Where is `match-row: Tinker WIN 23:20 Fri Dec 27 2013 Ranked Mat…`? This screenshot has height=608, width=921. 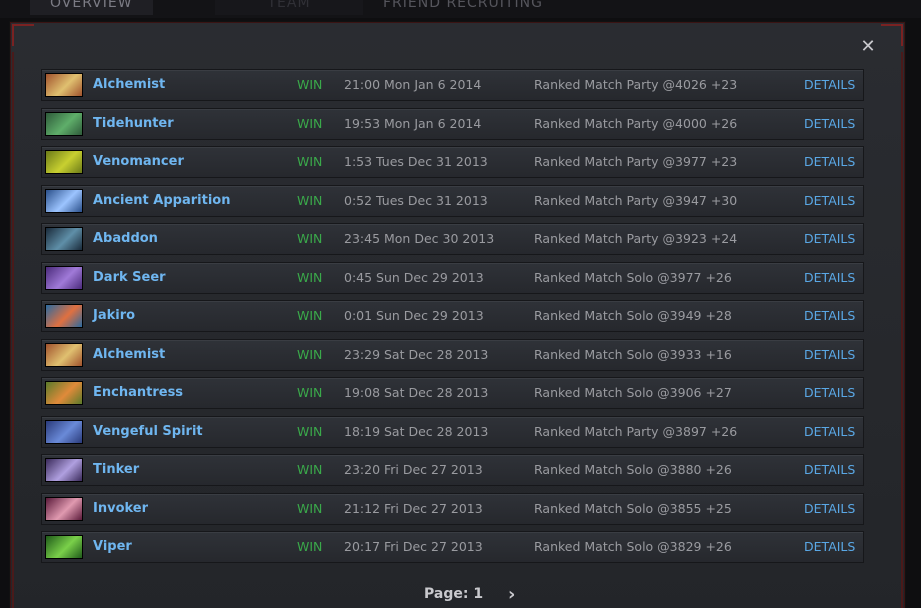
match-row: Tinker WIN 23:20 Fri Dec 27 2013 Ranked Mat… is located at coordinates (452, 470).